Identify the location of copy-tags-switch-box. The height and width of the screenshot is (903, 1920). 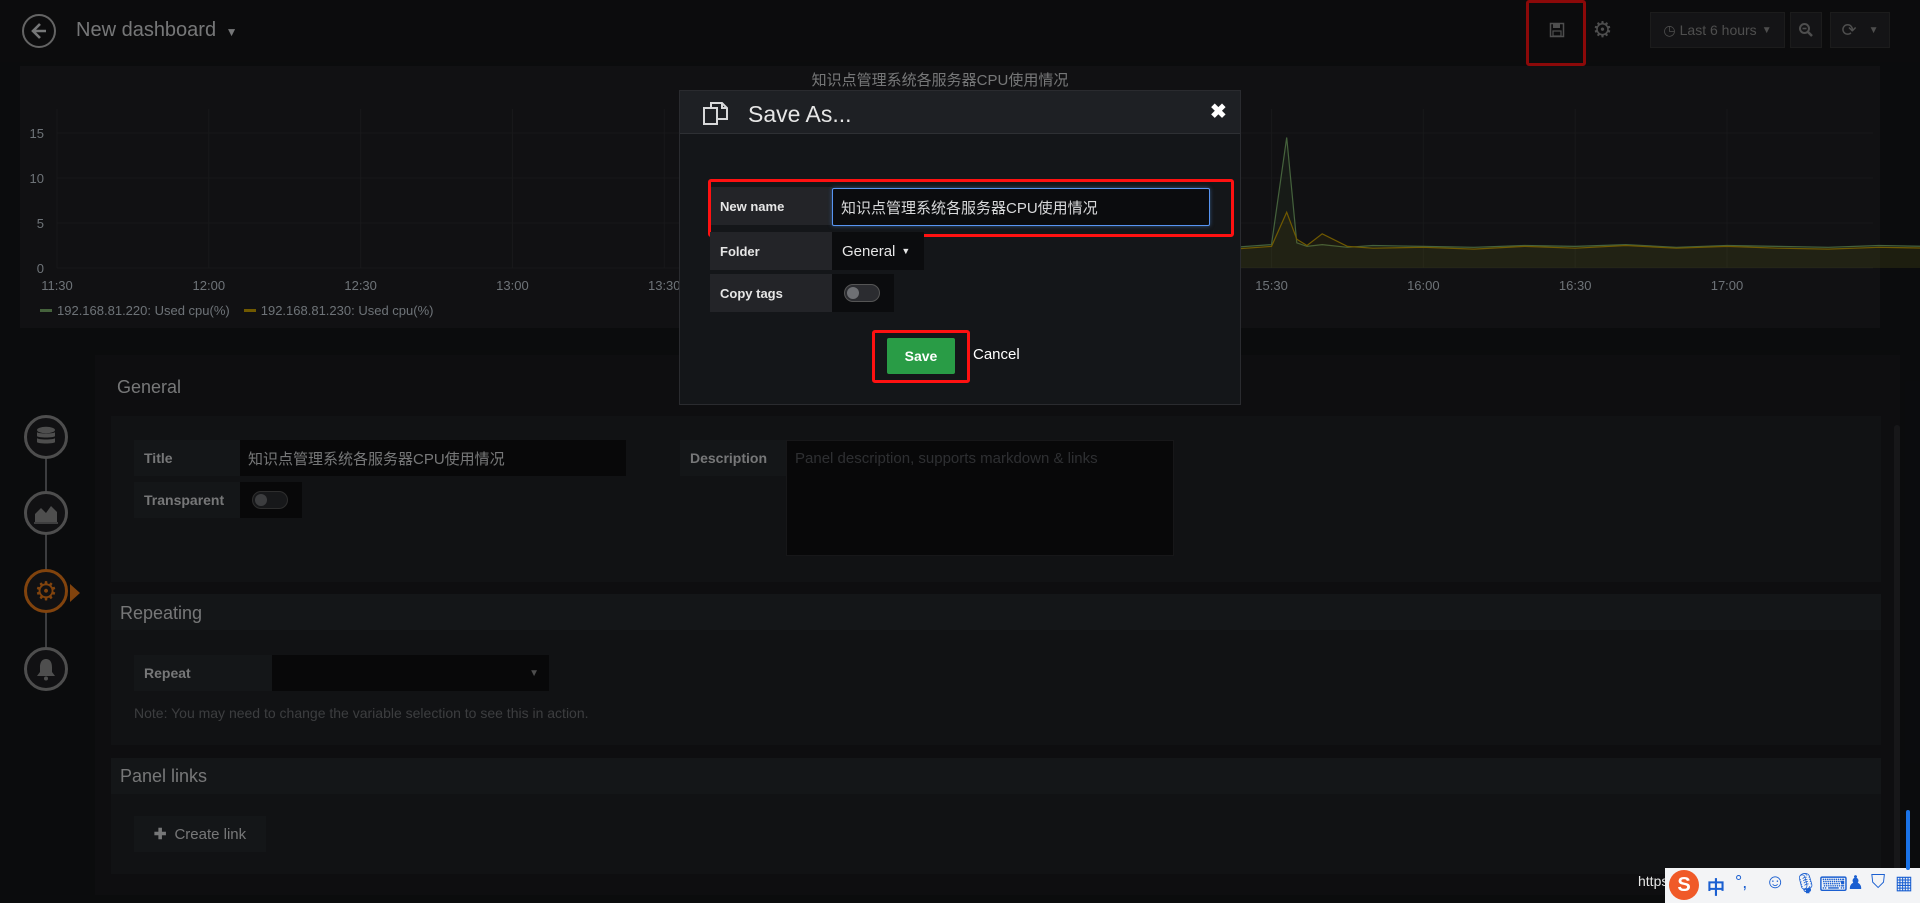
(863, 293).